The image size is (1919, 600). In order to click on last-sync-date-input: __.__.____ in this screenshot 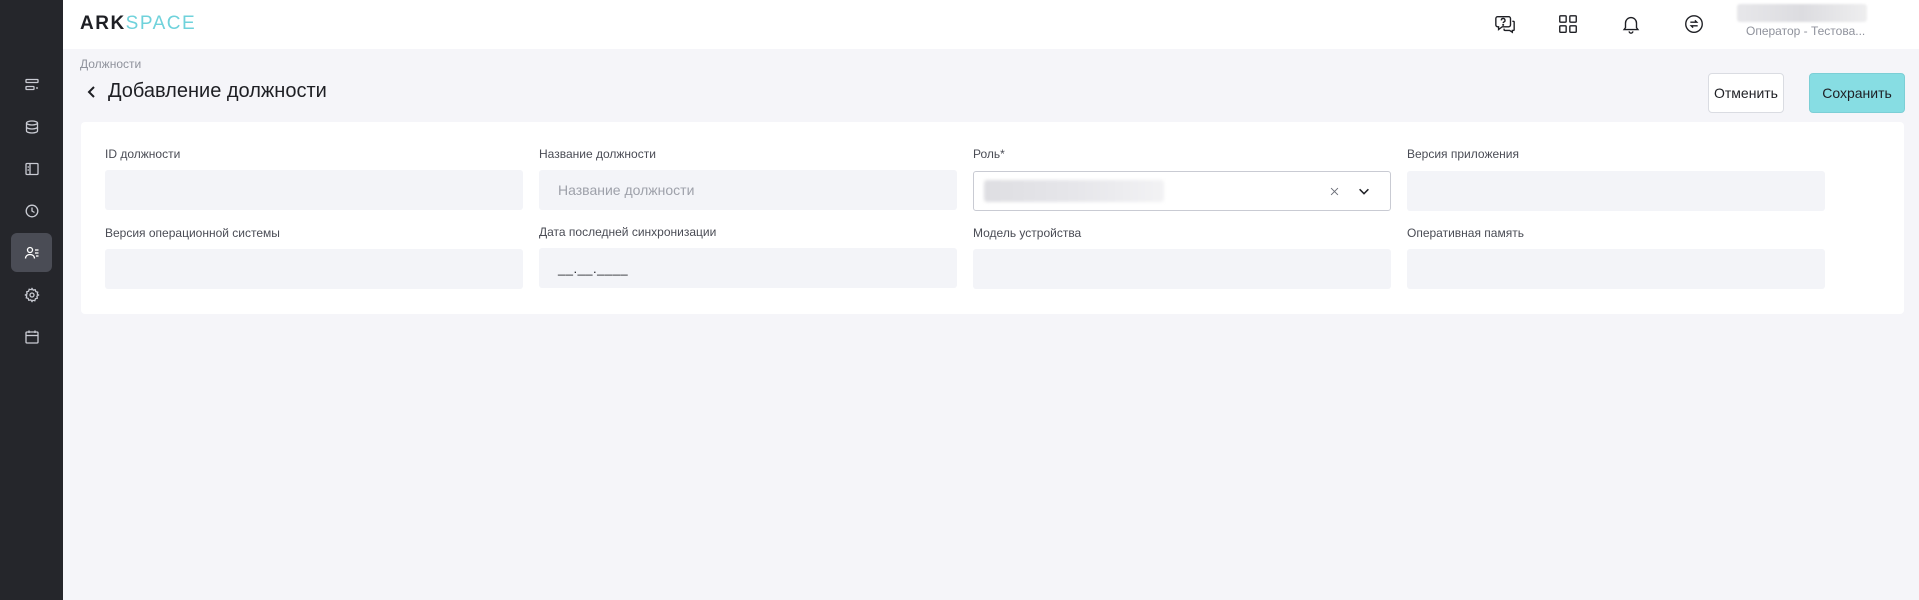, I will do `click(748, 268)`.